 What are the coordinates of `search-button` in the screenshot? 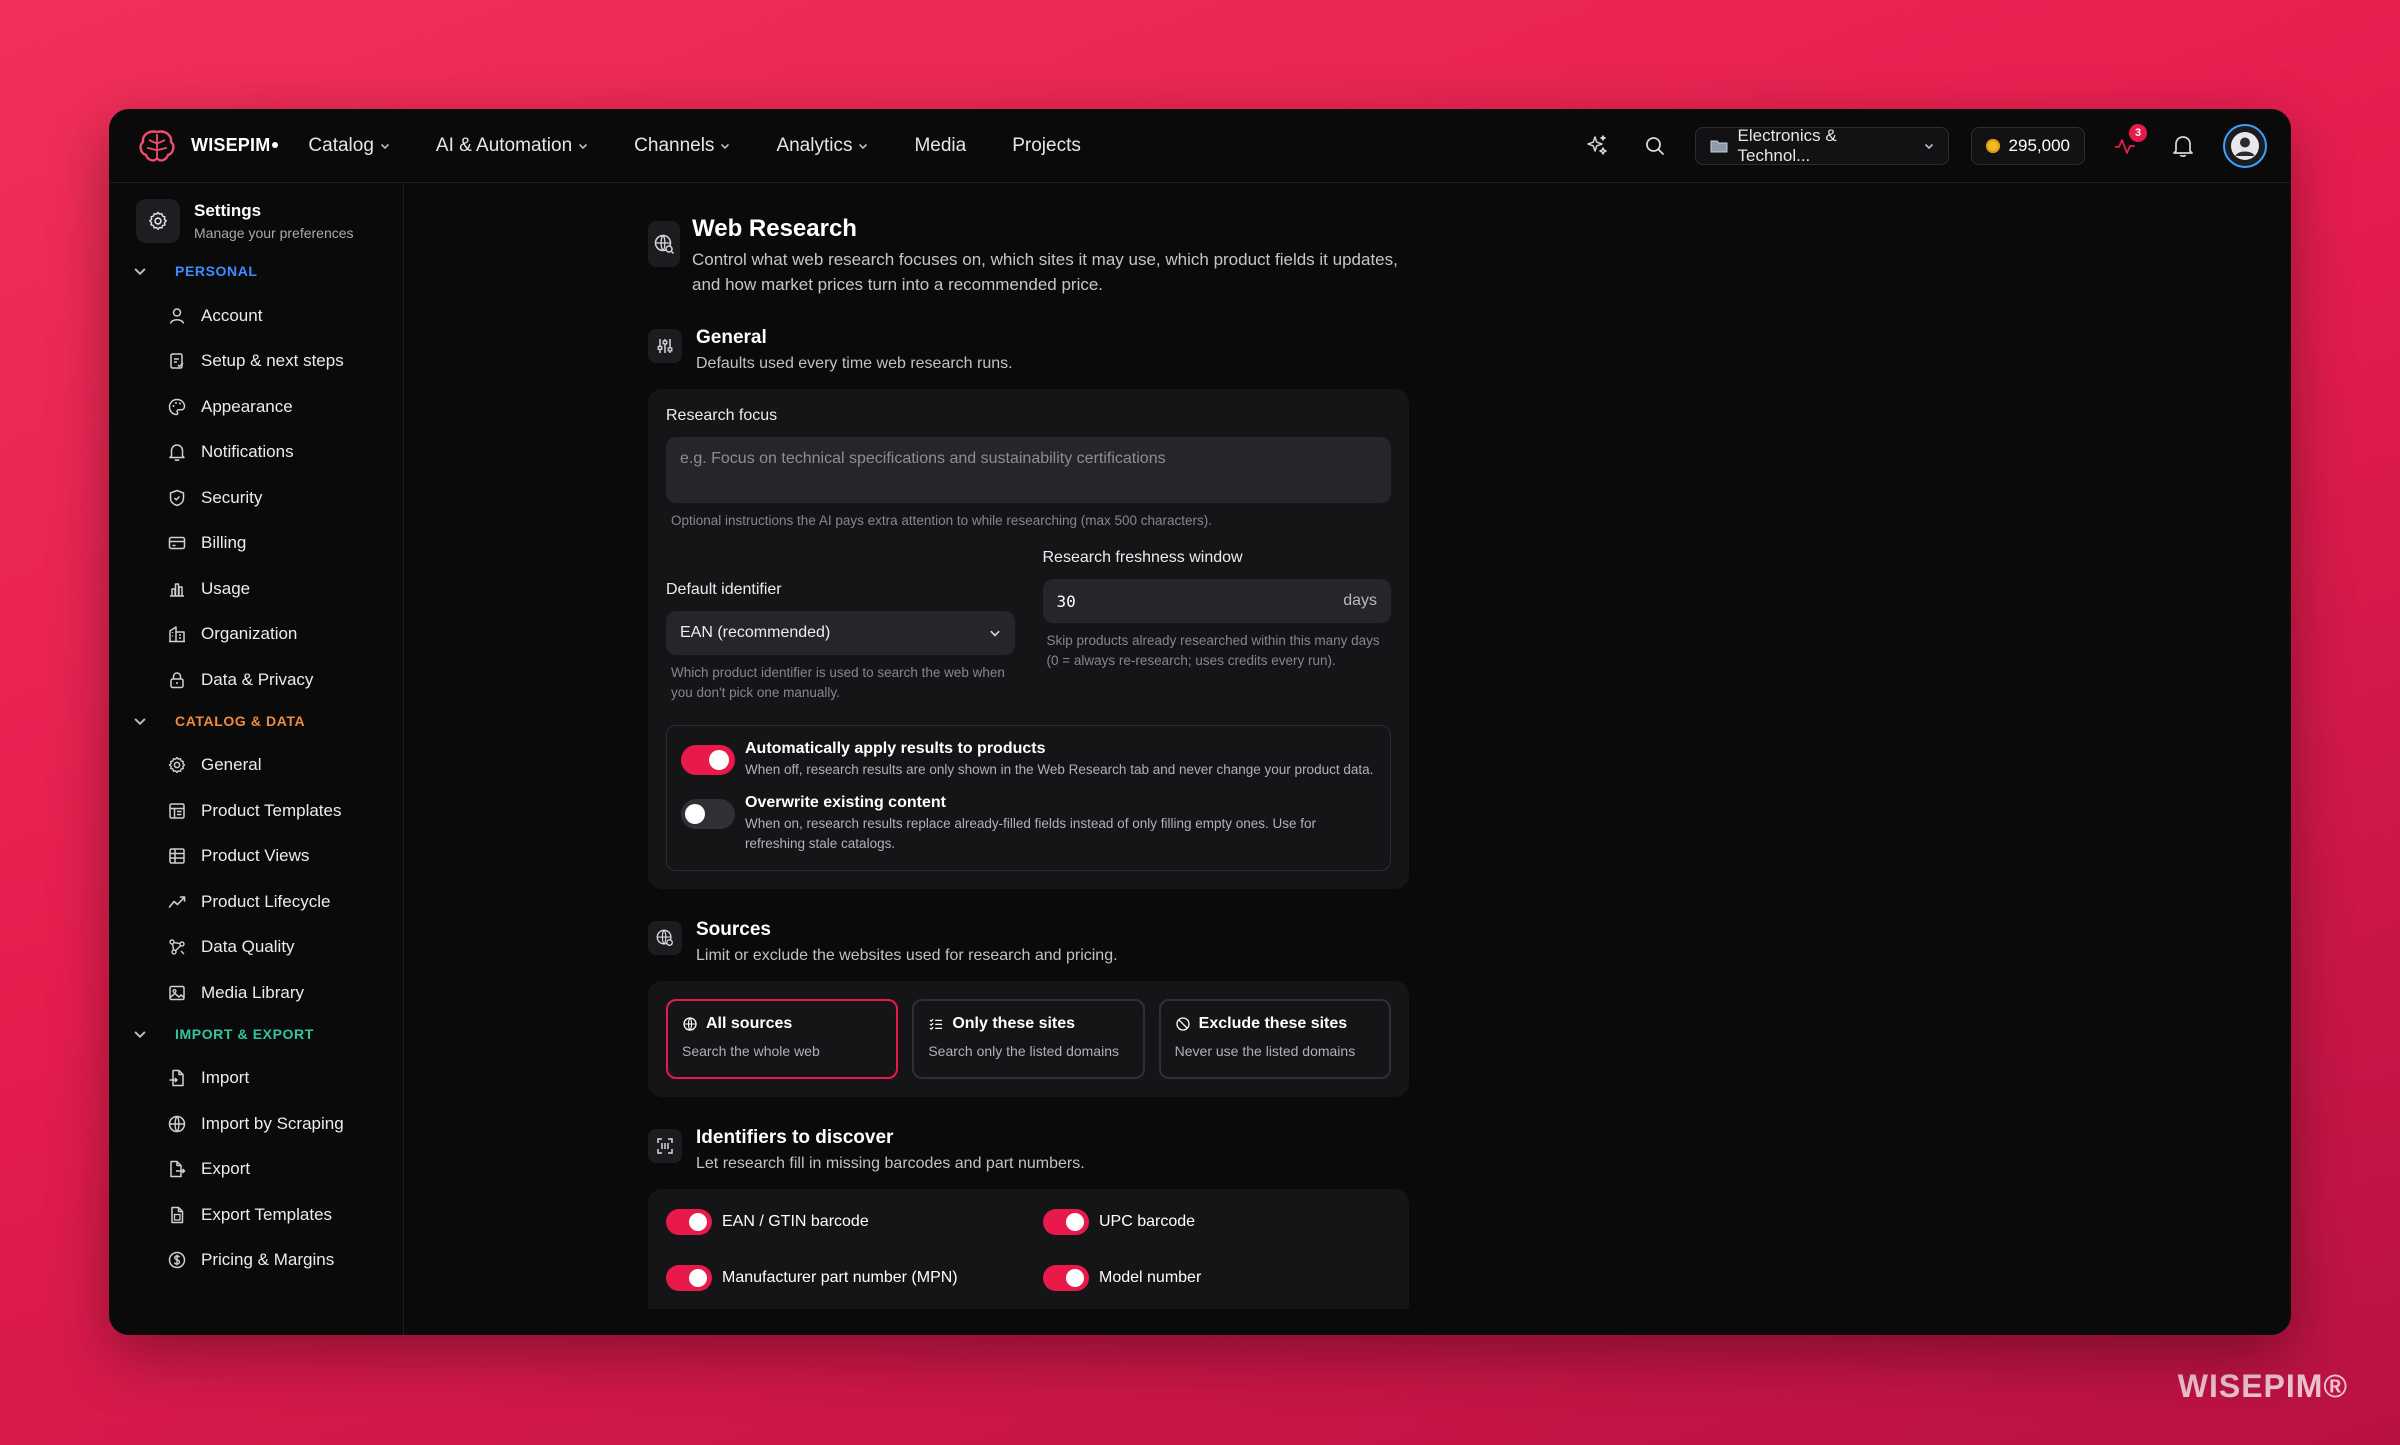 It's located at (1655, 146).